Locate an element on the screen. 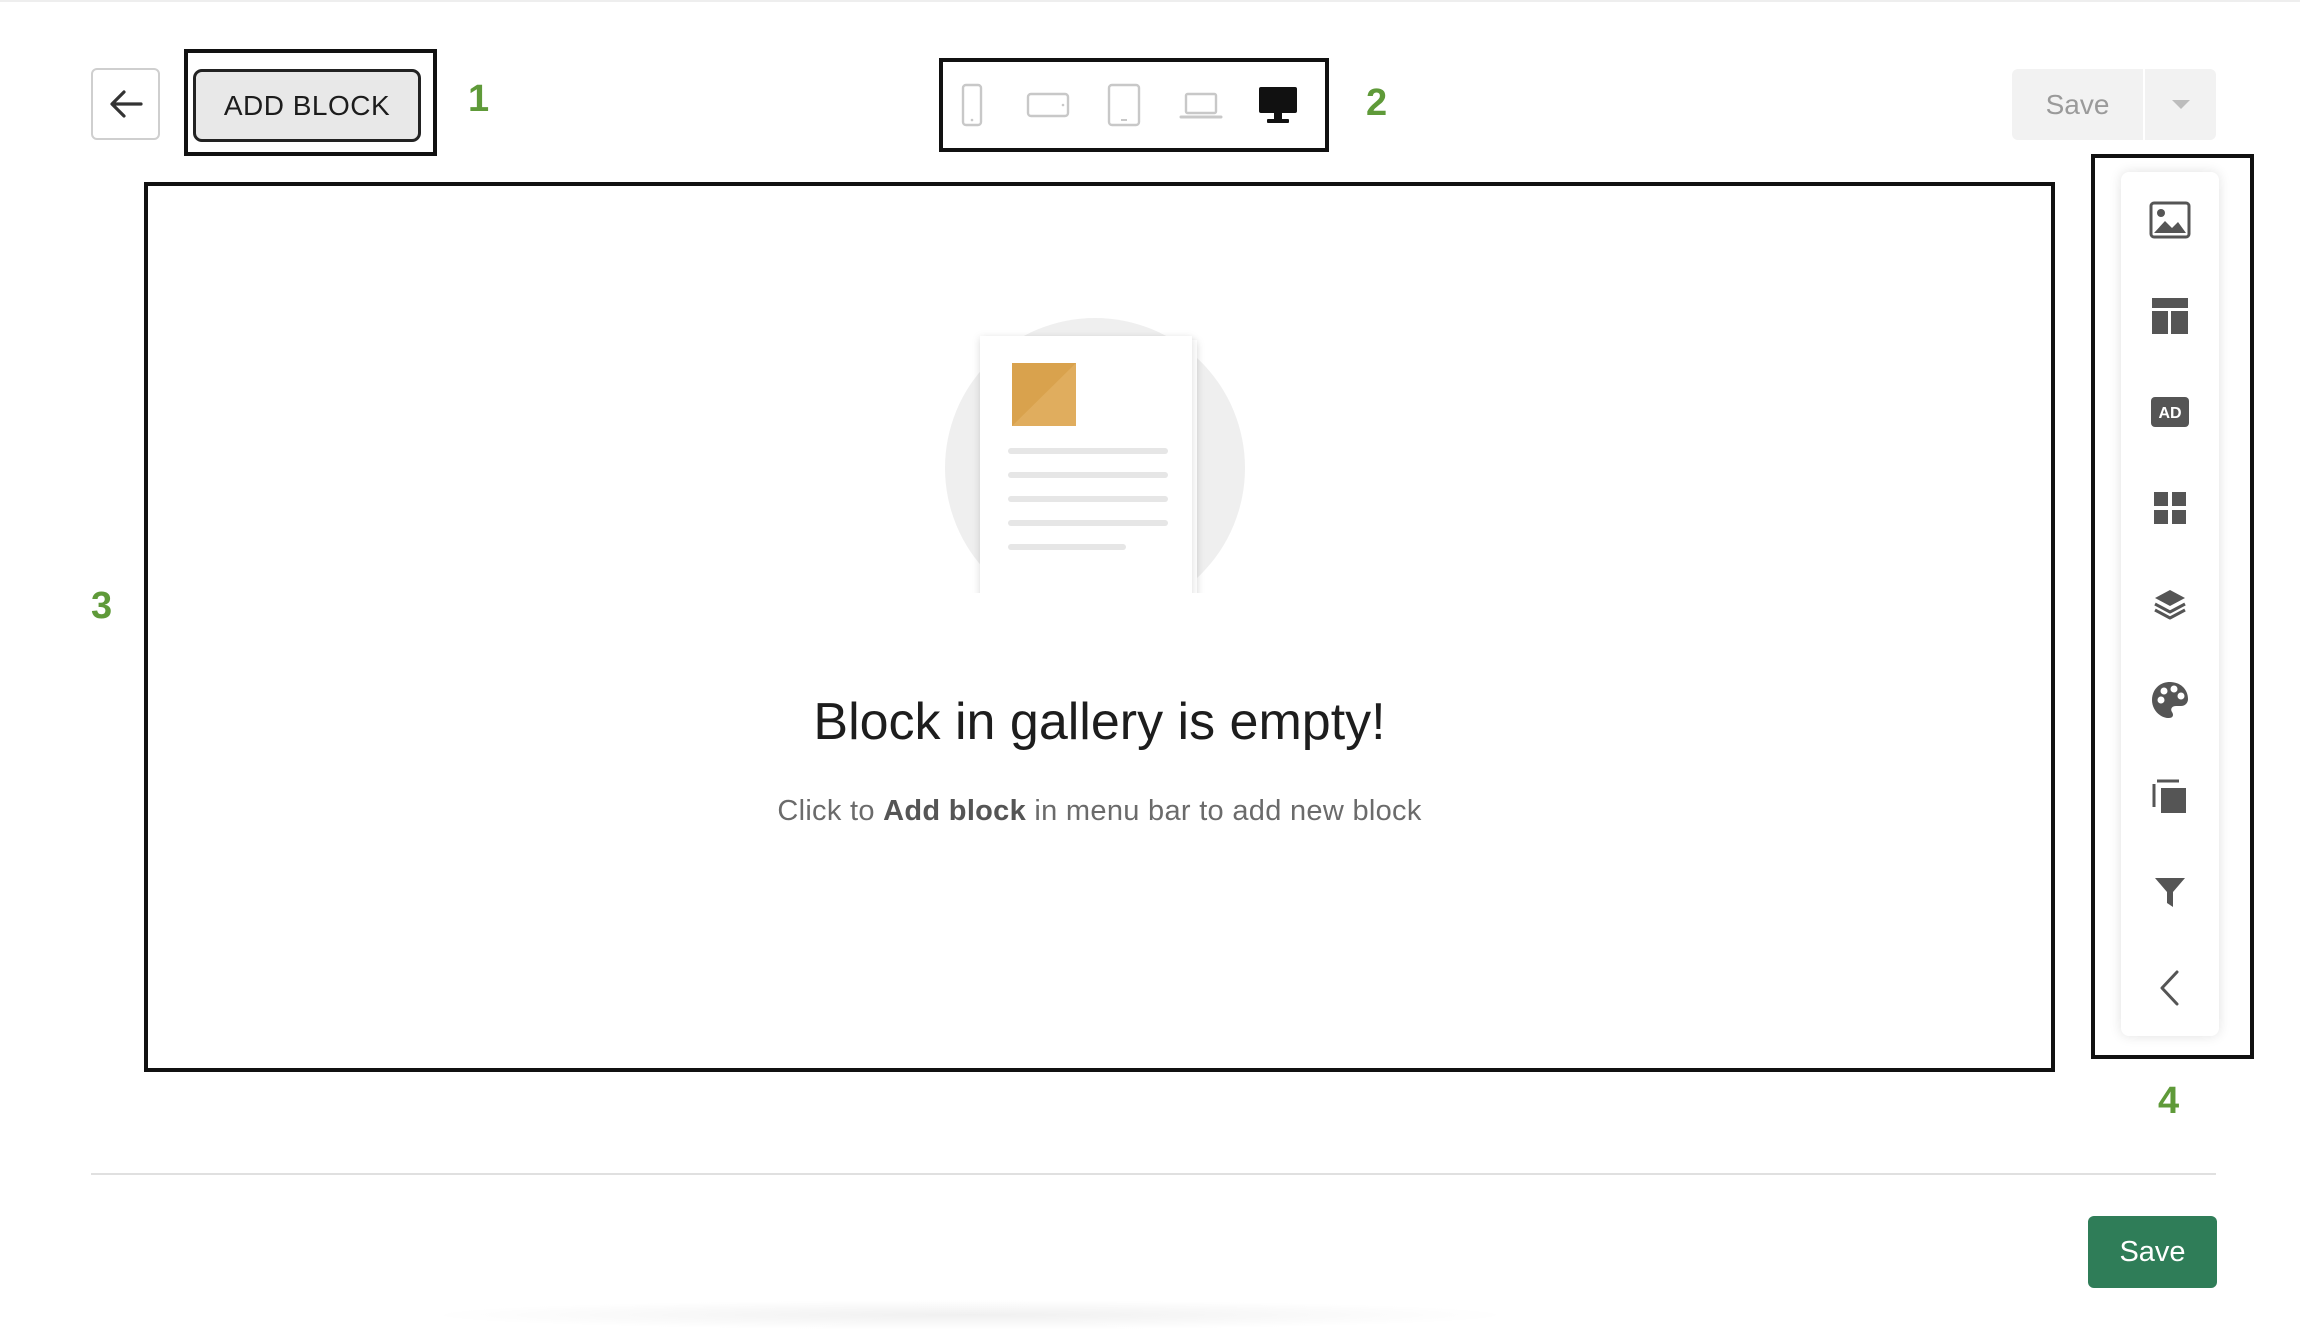  footer-divider is located at coordinates (1153, 1174).